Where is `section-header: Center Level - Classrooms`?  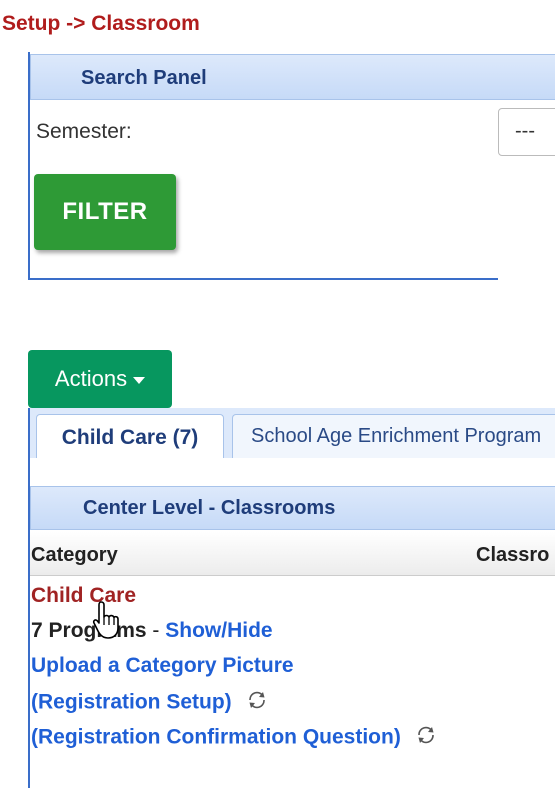
section-header: Center Level - Classrooms is located at coordinates (292, 508).